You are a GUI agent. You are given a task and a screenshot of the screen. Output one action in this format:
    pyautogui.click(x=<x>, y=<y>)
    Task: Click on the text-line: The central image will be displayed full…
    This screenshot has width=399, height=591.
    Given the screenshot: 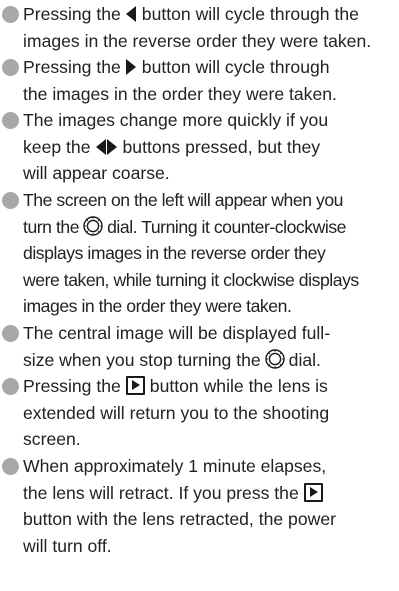 What is the action you would take?
    pyautogui.click(x=177, y=333)
    